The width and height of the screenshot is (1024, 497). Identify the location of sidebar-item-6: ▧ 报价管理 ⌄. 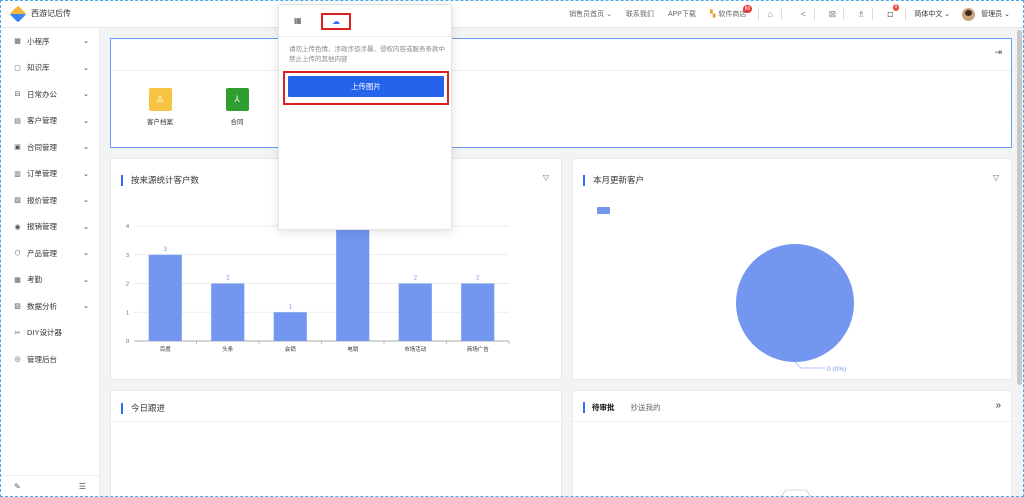
(49, 200).